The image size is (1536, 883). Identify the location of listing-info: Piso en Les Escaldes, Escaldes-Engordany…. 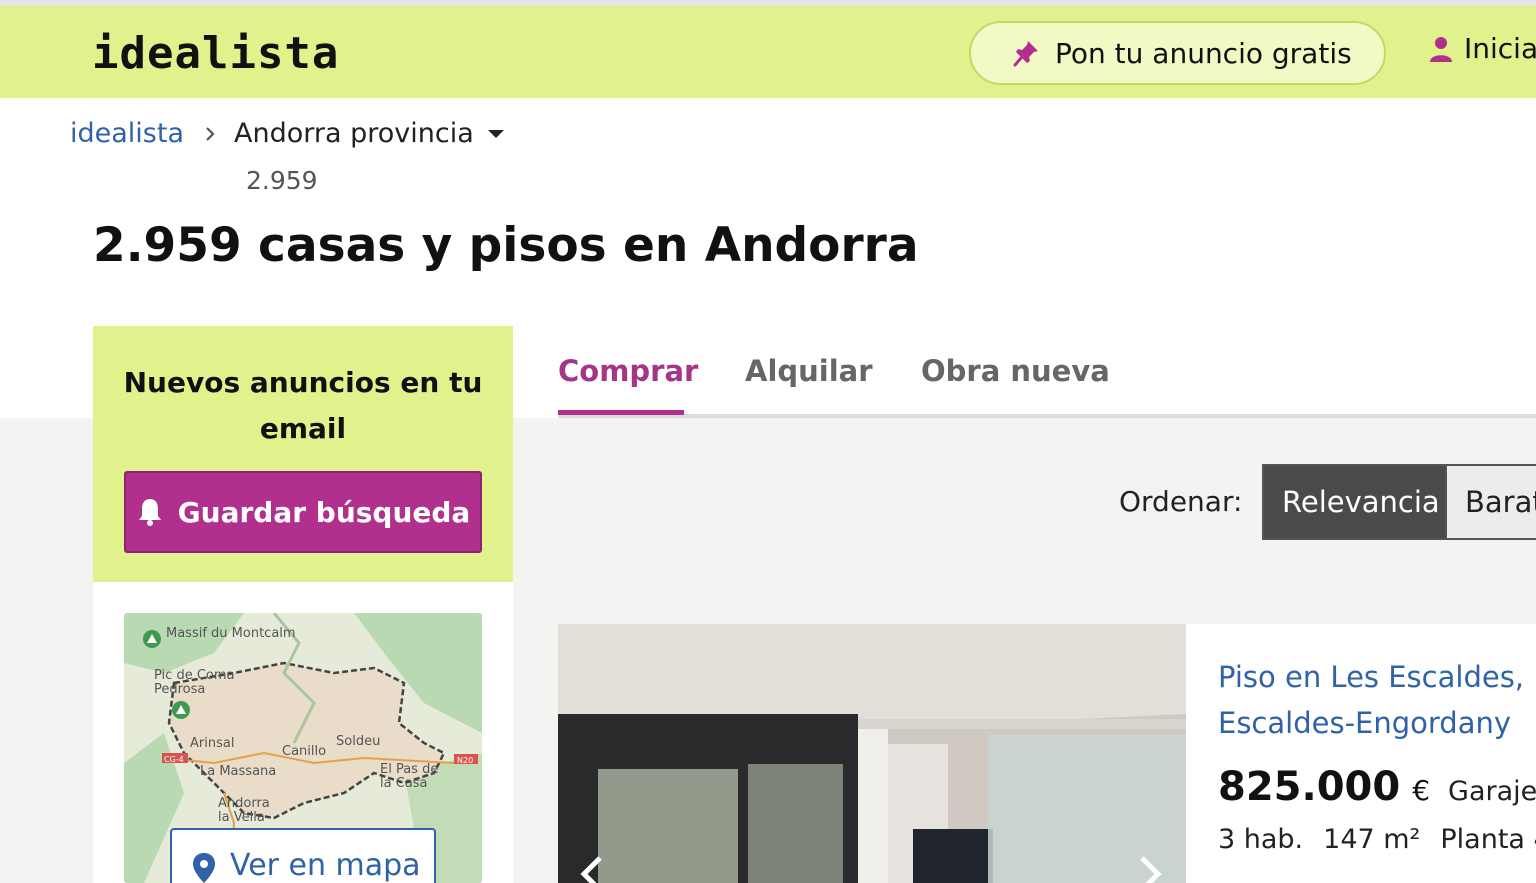
(1377, 753).